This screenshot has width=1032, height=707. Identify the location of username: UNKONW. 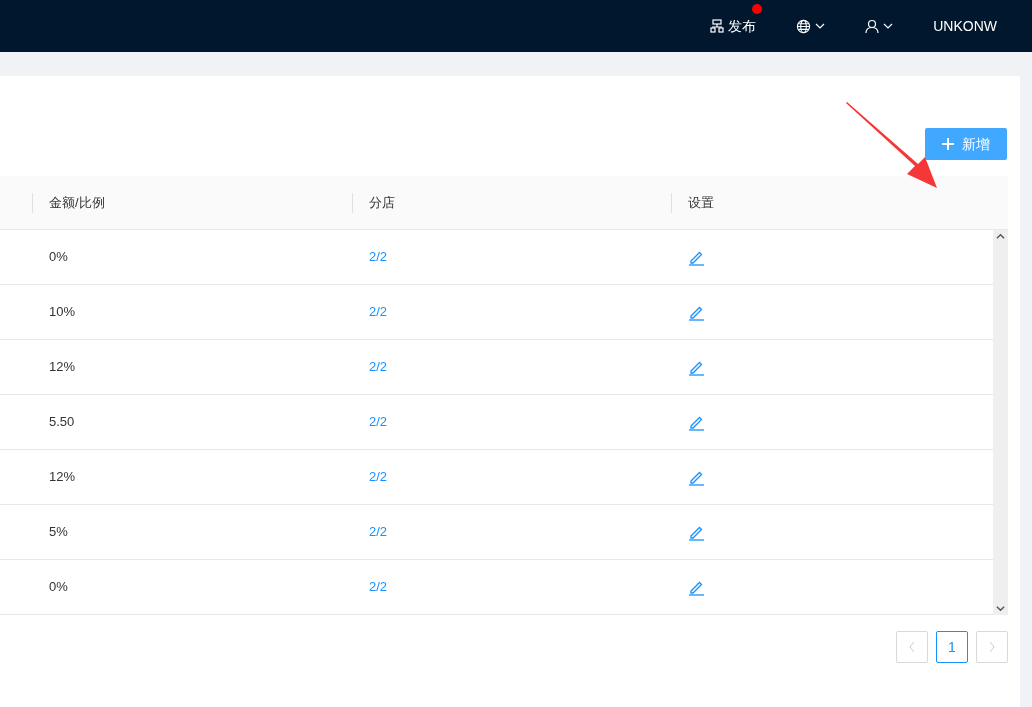
(965, 26).